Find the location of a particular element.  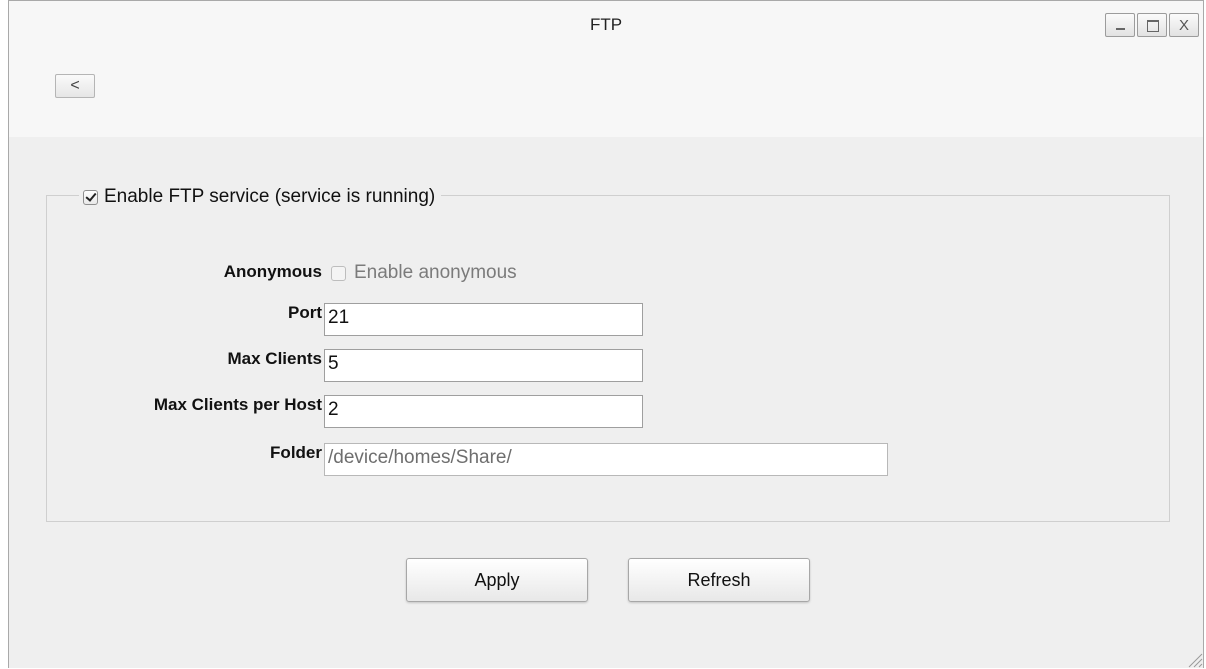

max-clients-label: Max Clients is located at coordinates (274, 358).